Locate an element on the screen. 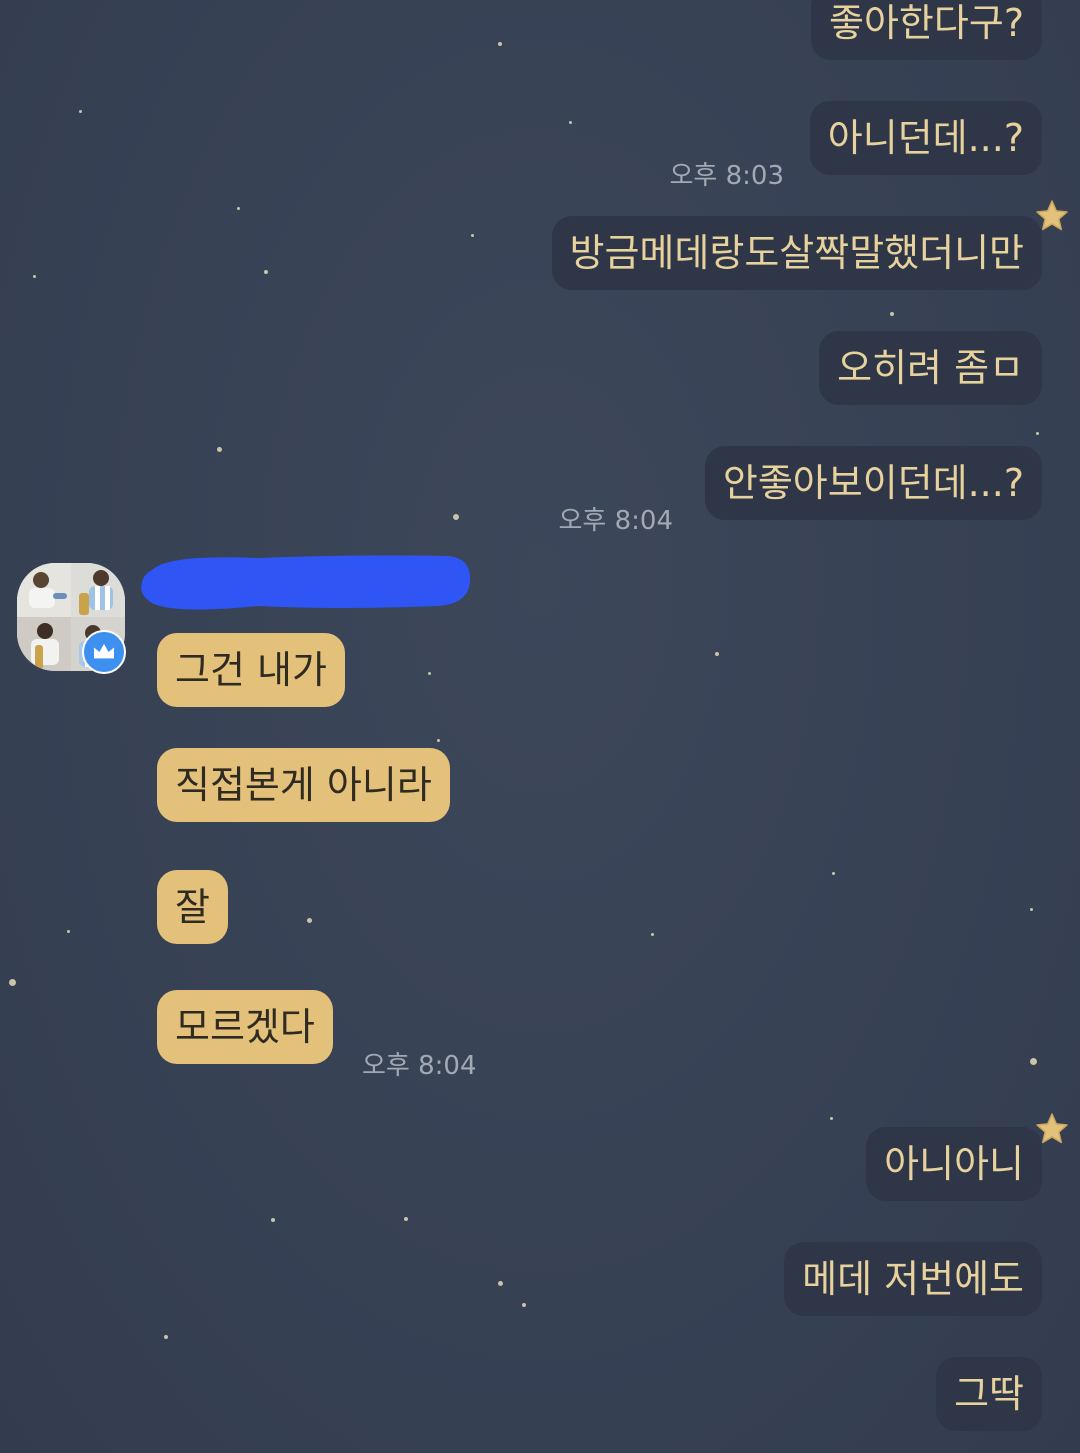 The height and width of the screenshot is (1453, 1080). outgoing-message-bubble: 그딱 is located at coordinates (989, 1394).